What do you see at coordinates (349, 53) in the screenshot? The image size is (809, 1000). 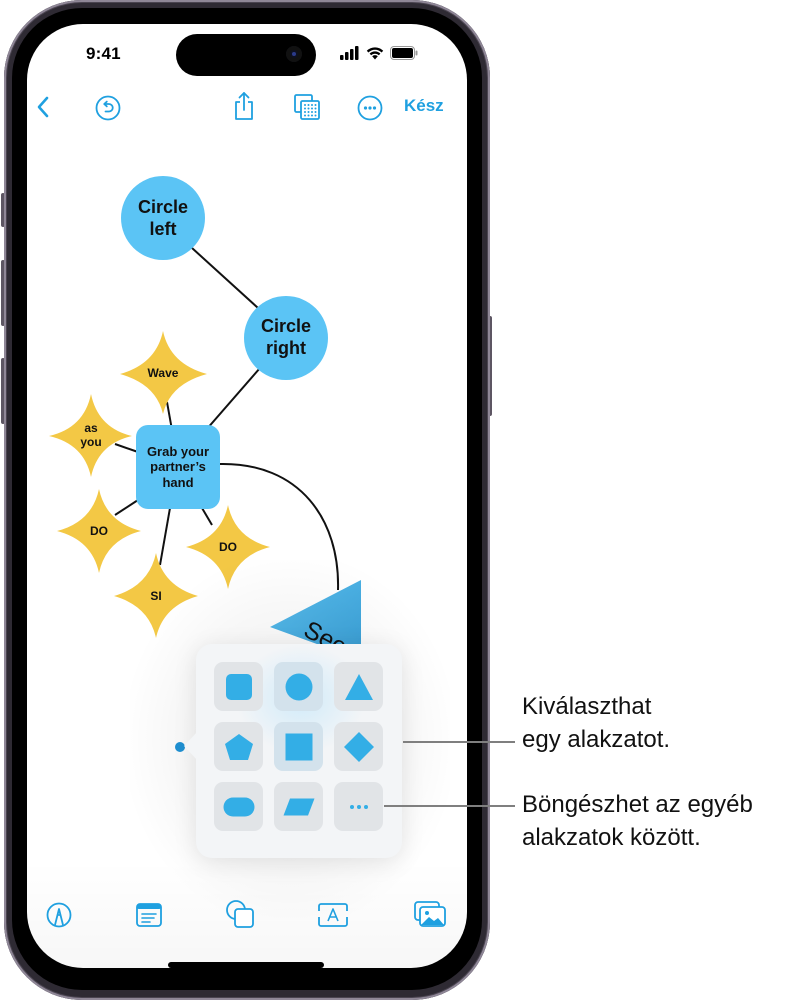 I see `cellular-signal-icon` at bounding box center [349, 53].